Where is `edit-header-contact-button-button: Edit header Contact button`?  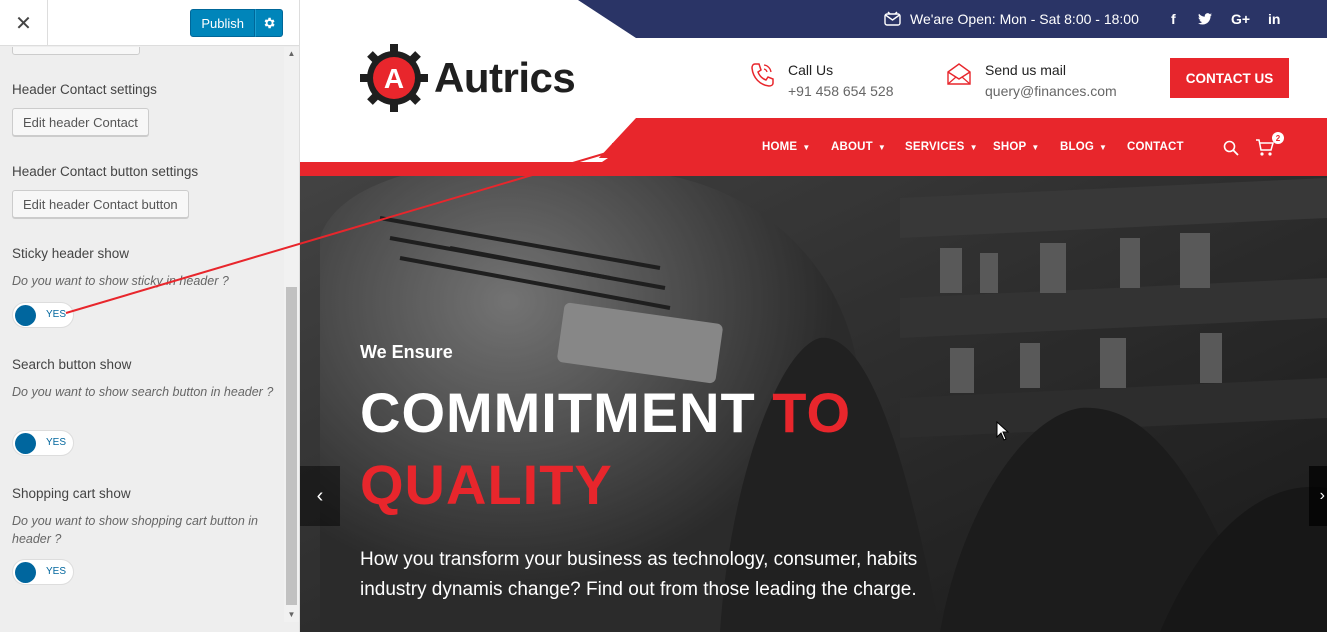
edit-header-contact-button-button: Edit header Contact button is located at coordinates (100, 204).